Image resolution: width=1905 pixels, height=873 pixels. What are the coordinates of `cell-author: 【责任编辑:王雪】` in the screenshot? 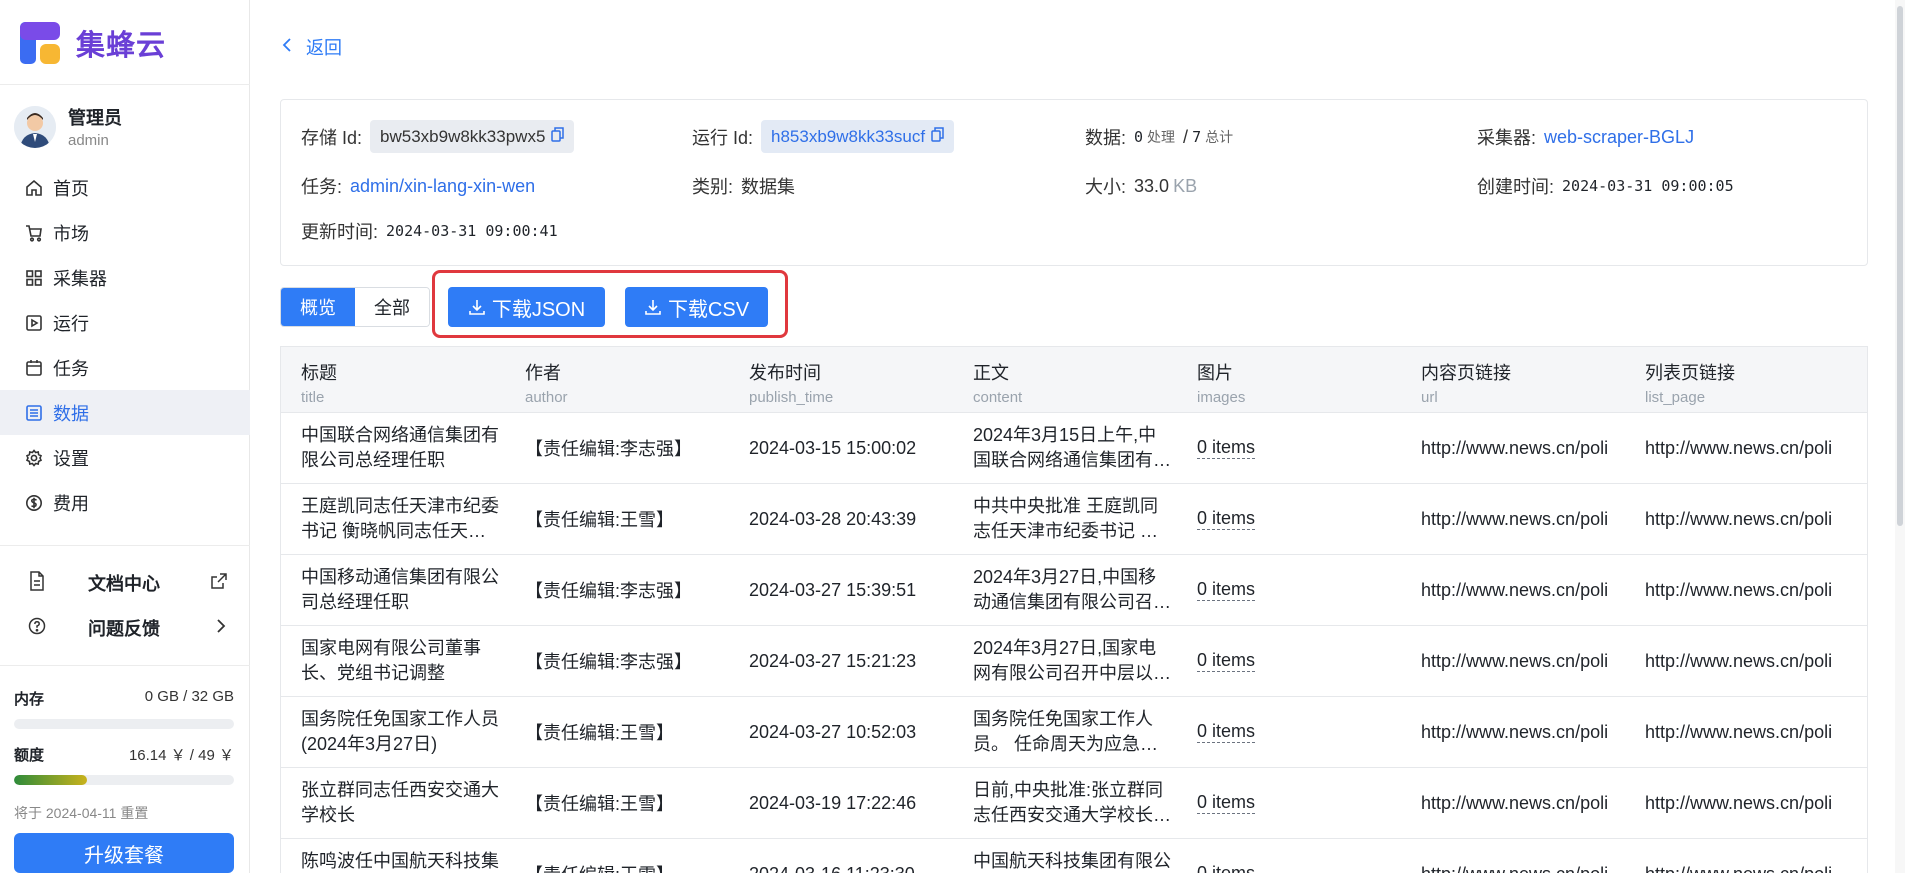 It's located at (625, 732).